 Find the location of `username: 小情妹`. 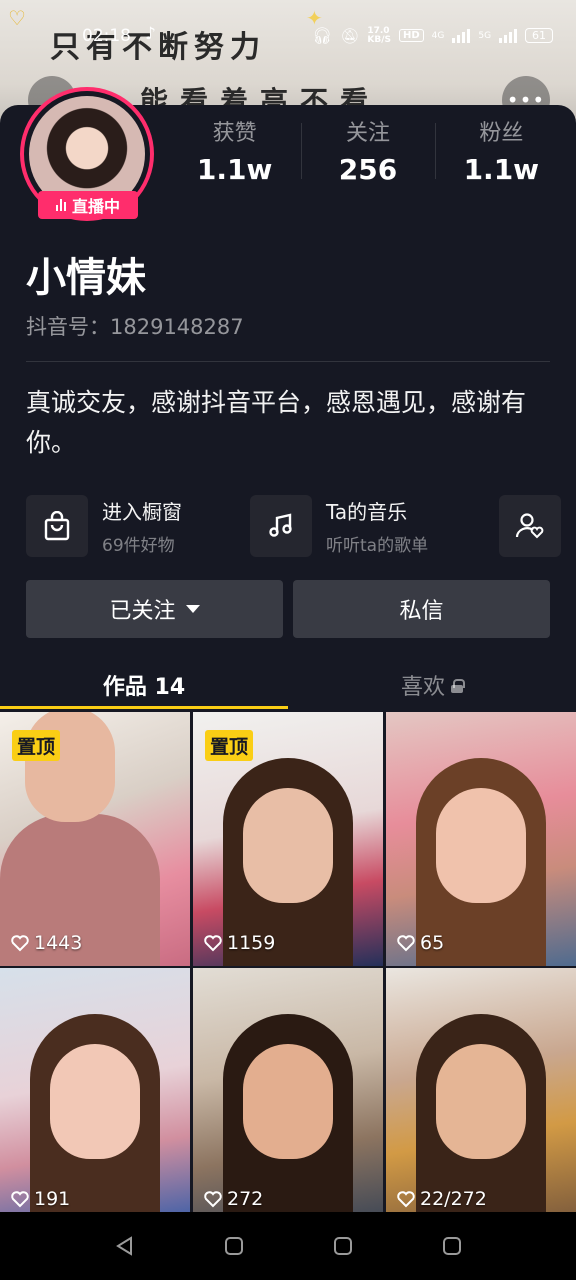

username: 小情妹 is located at coordinates (86, 278).